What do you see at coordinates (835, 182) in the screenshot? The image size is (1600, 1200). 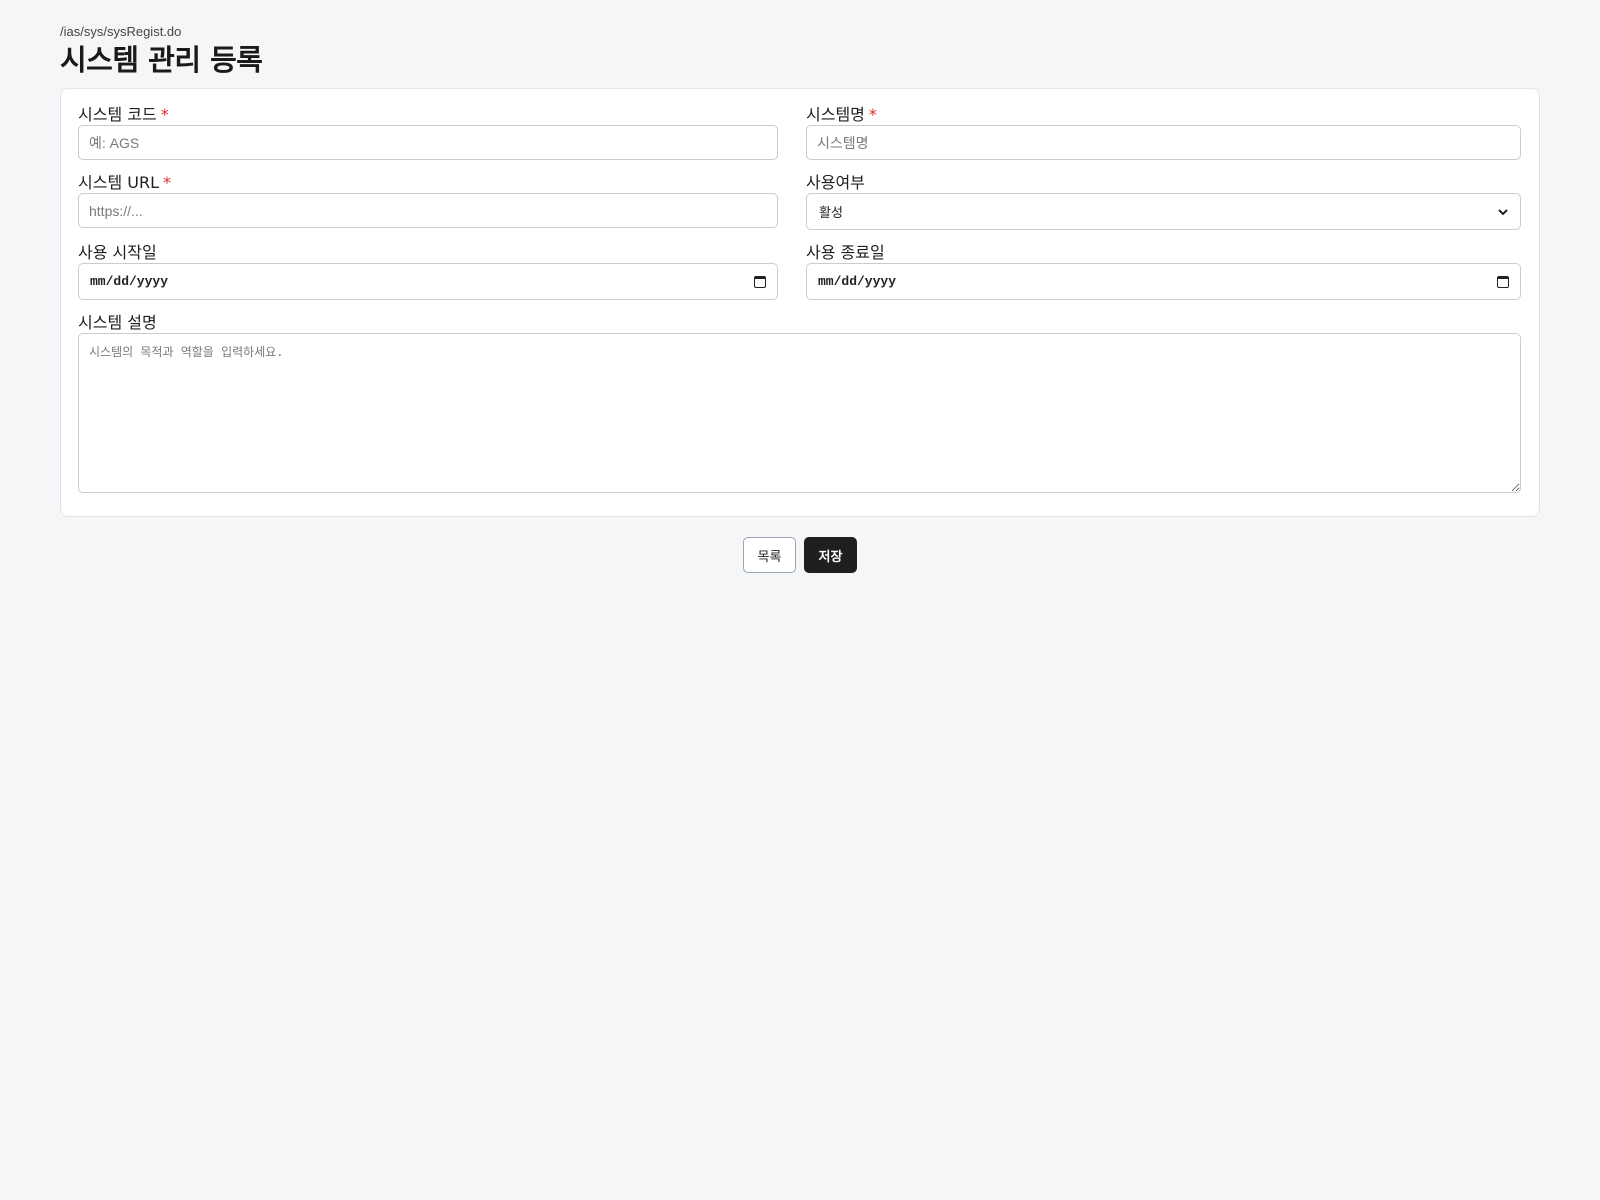 I see `use-yn-label: 사용여부` at bounding box center [835, 182].